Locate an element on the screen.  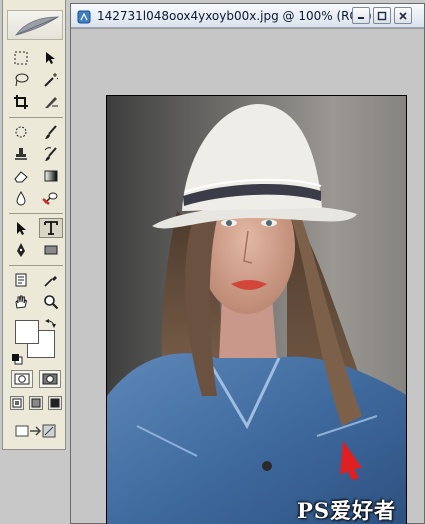
color-swatches is located at coordinates (36, 338).